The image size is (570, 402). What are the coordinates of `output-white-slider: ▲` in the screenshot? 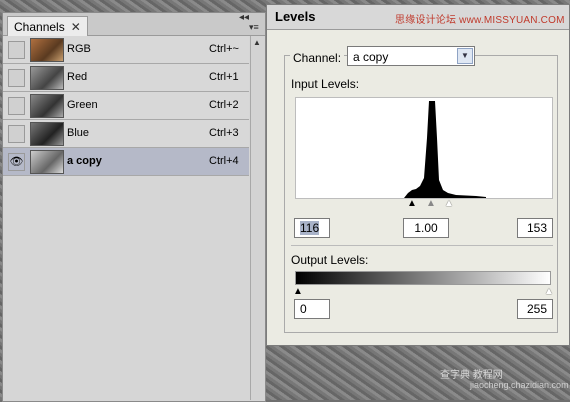 It's located at (549, 292).